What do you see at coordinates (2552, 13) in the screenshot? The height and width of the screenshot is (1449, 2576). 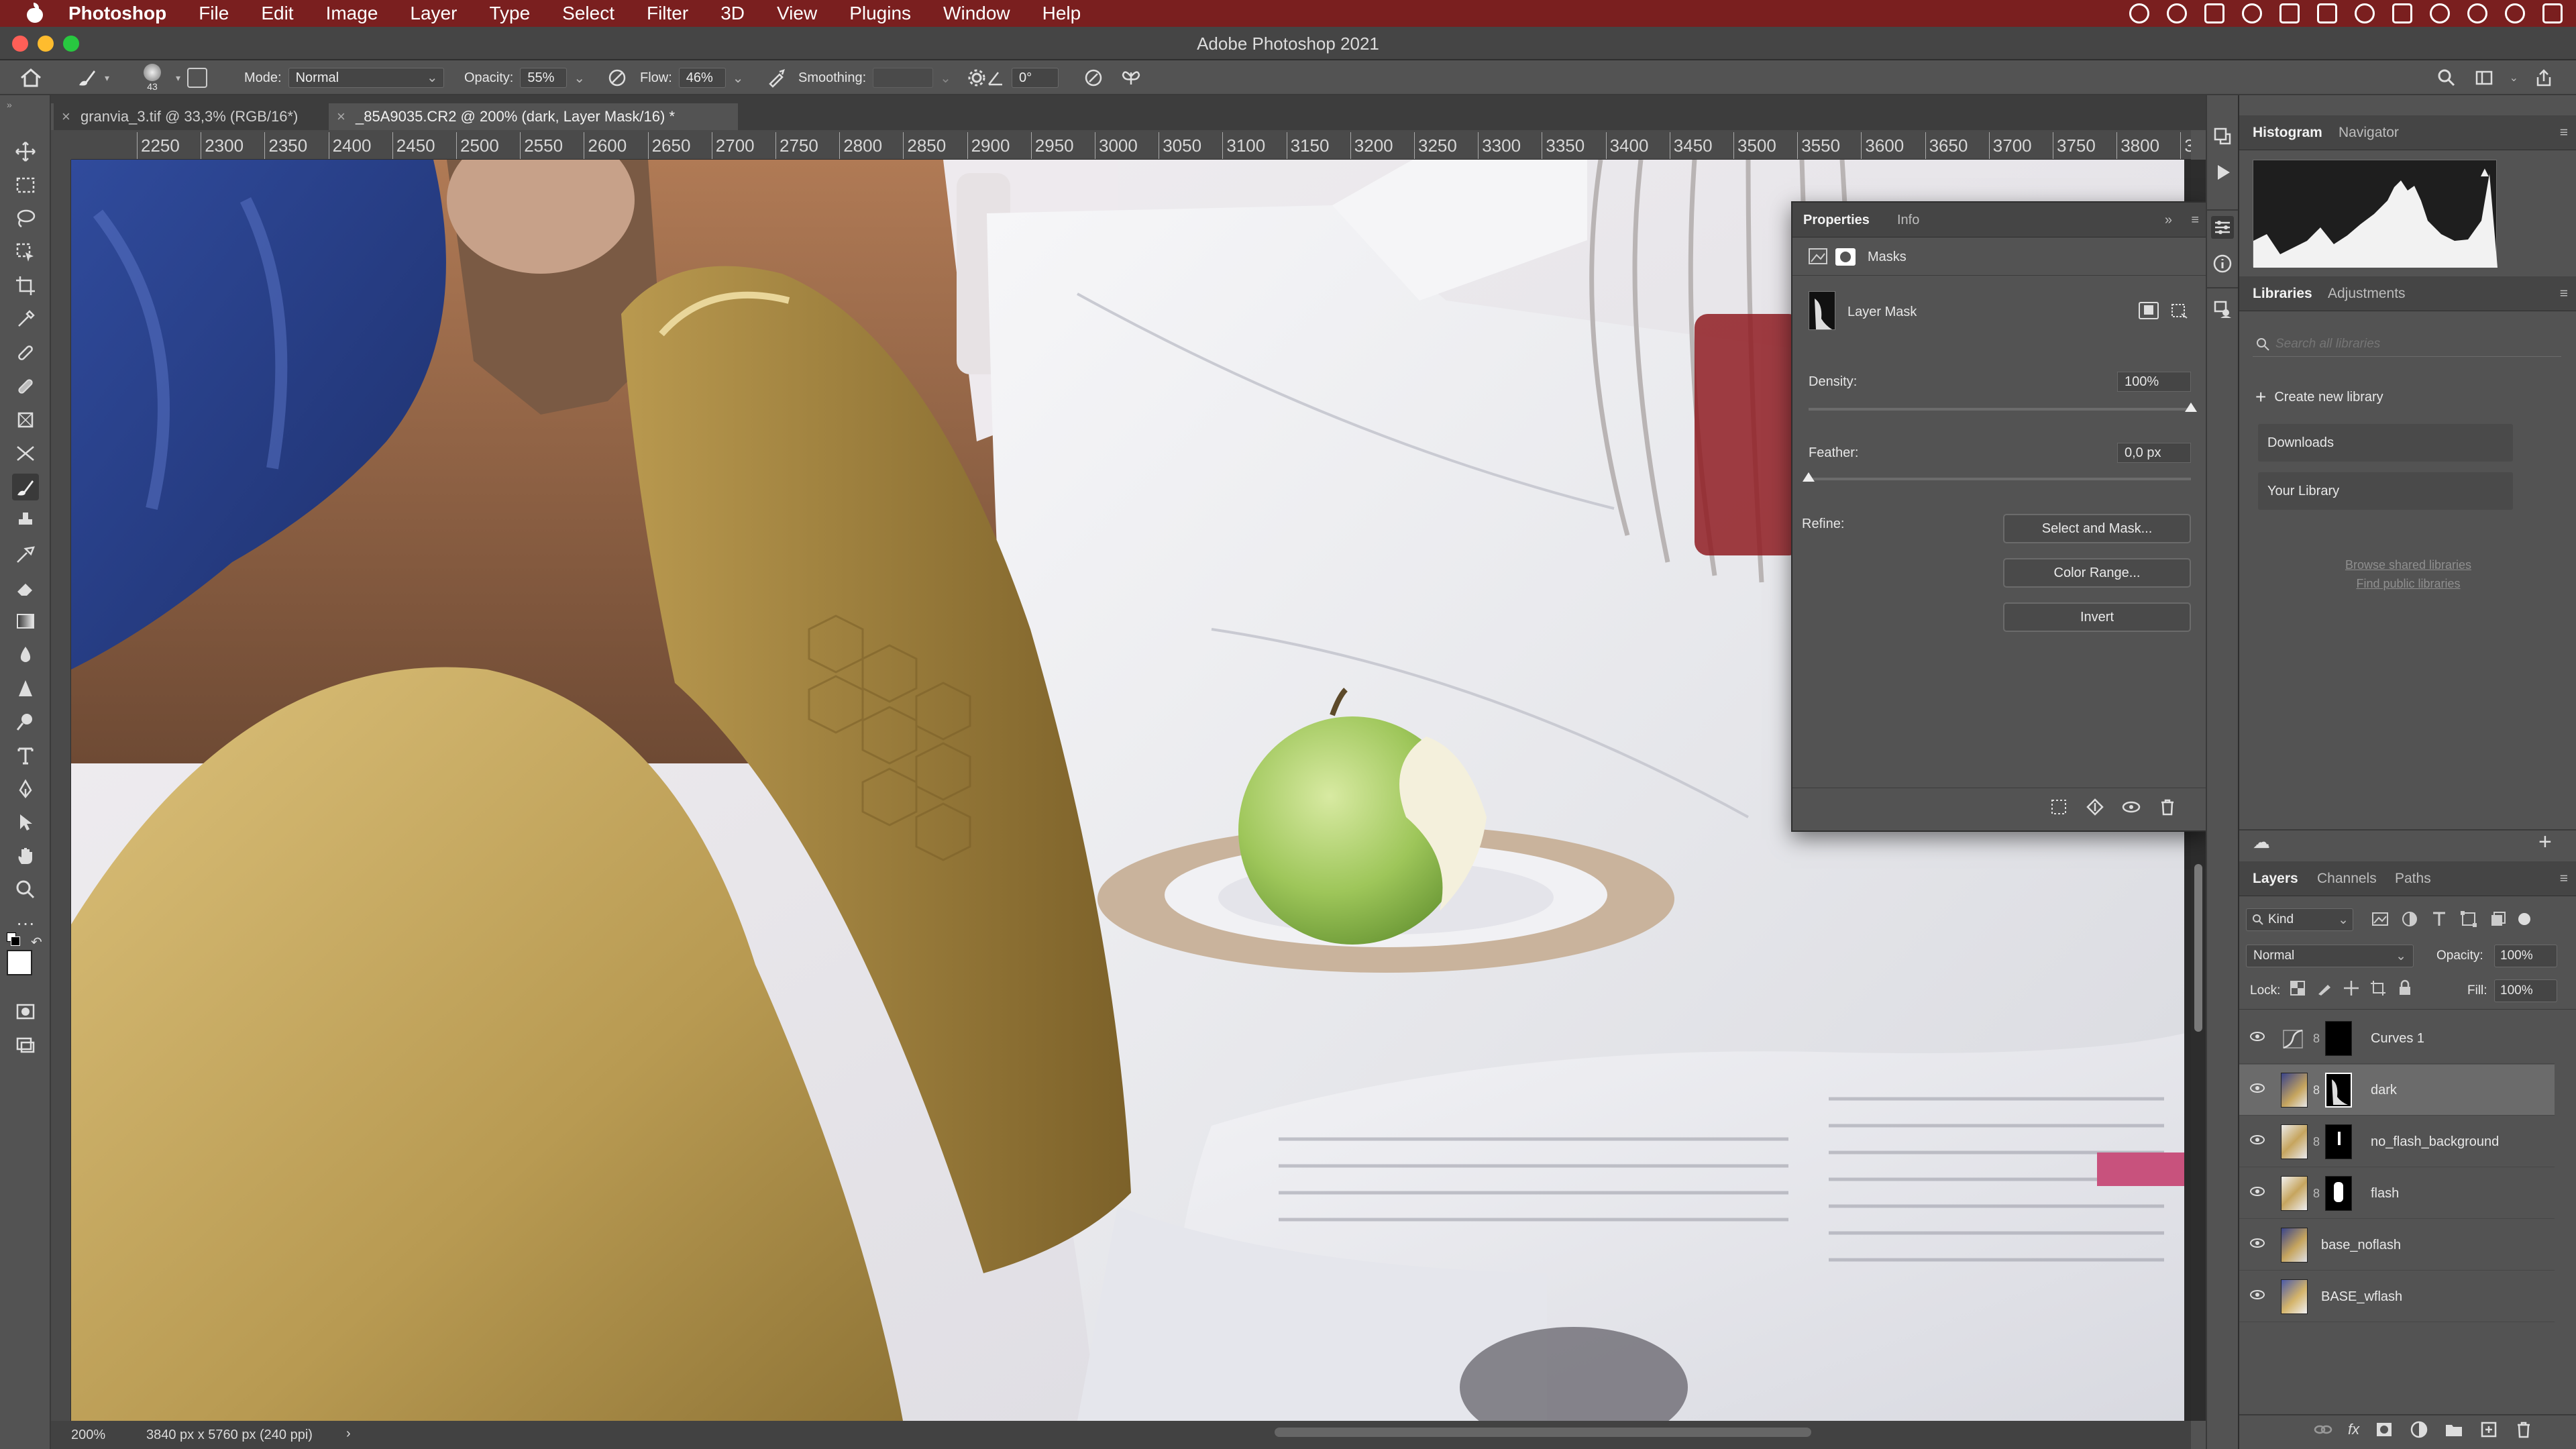 I see `control-center-icon` at bounding box center [2552, 13].